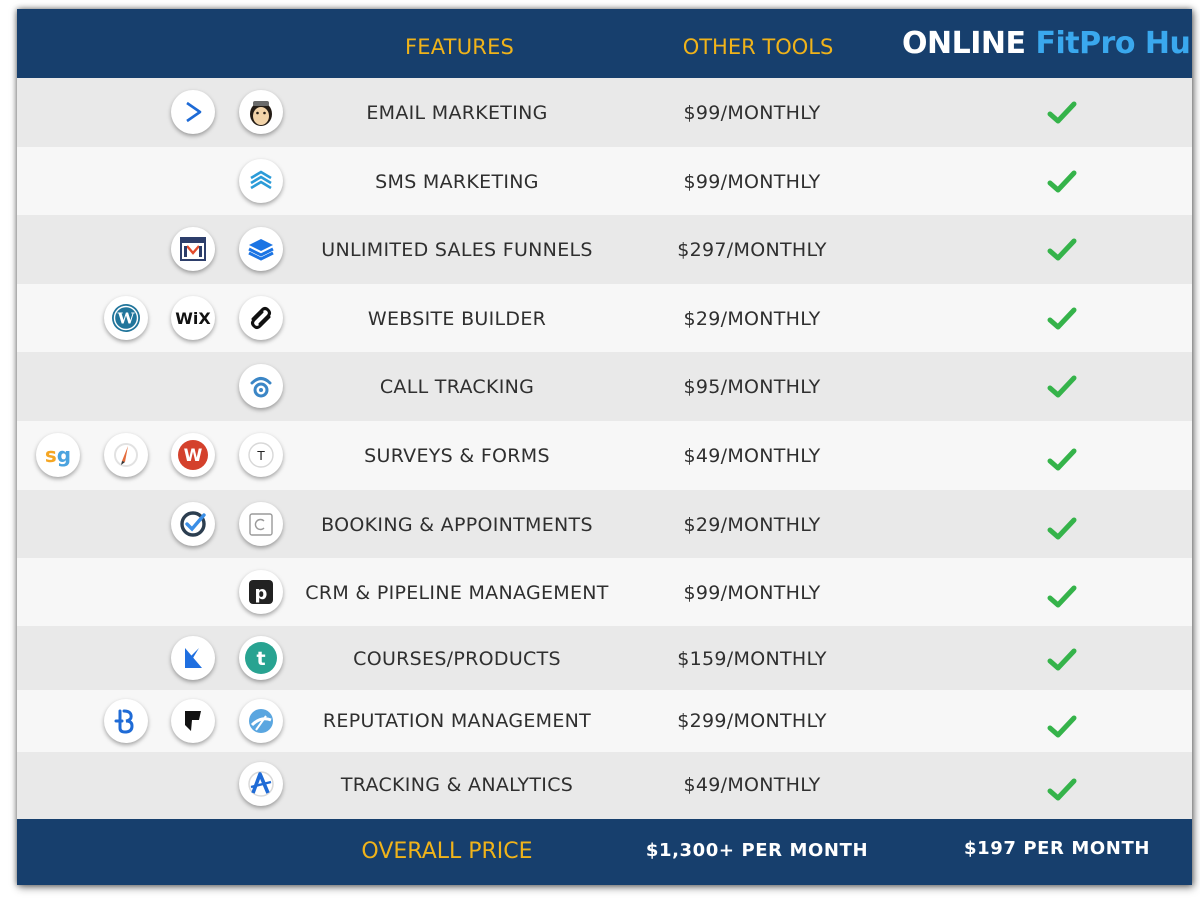 This screenshot has width=1200, height=900. Describe the element at coordinates (193, 658) in the screenshot. I see `kajabi-icon` at that location.